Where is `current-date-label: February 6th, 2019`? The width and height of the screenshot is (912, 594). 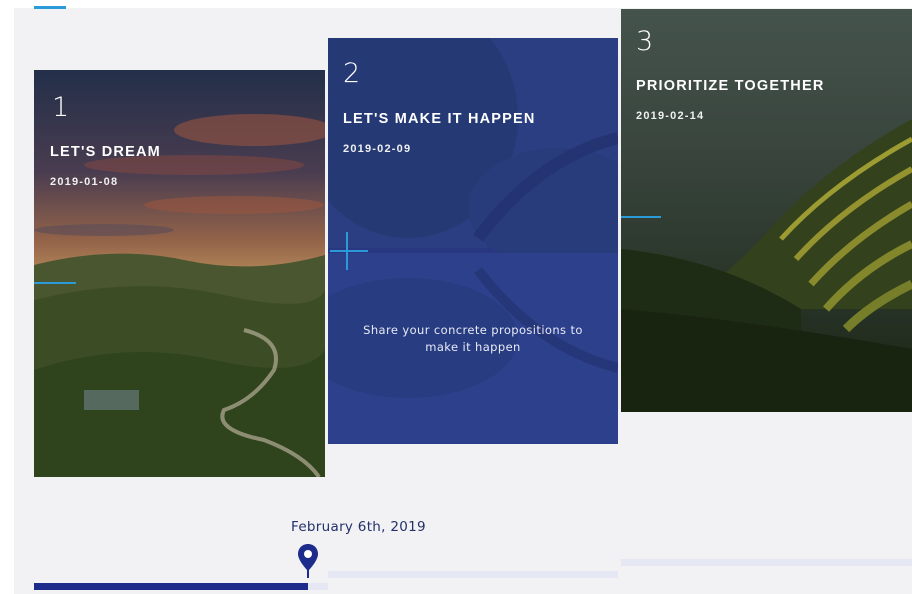 current-date-label: February 6th, 2019 is located at coordinates (358, 527).